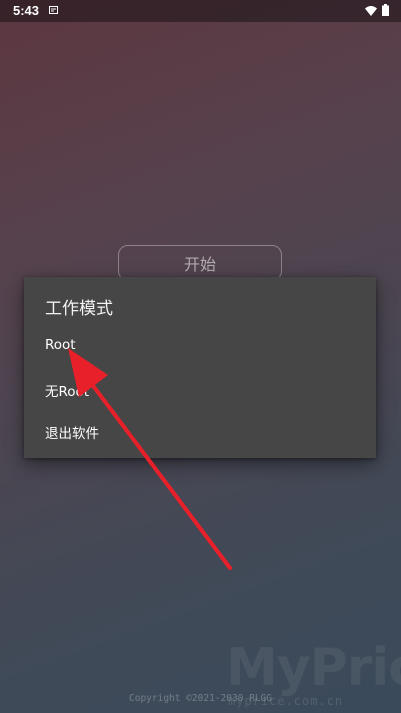 Image resolution: width=401 pixels, height=713 pixels. I want to click on battery-icon, so click(385, 10).